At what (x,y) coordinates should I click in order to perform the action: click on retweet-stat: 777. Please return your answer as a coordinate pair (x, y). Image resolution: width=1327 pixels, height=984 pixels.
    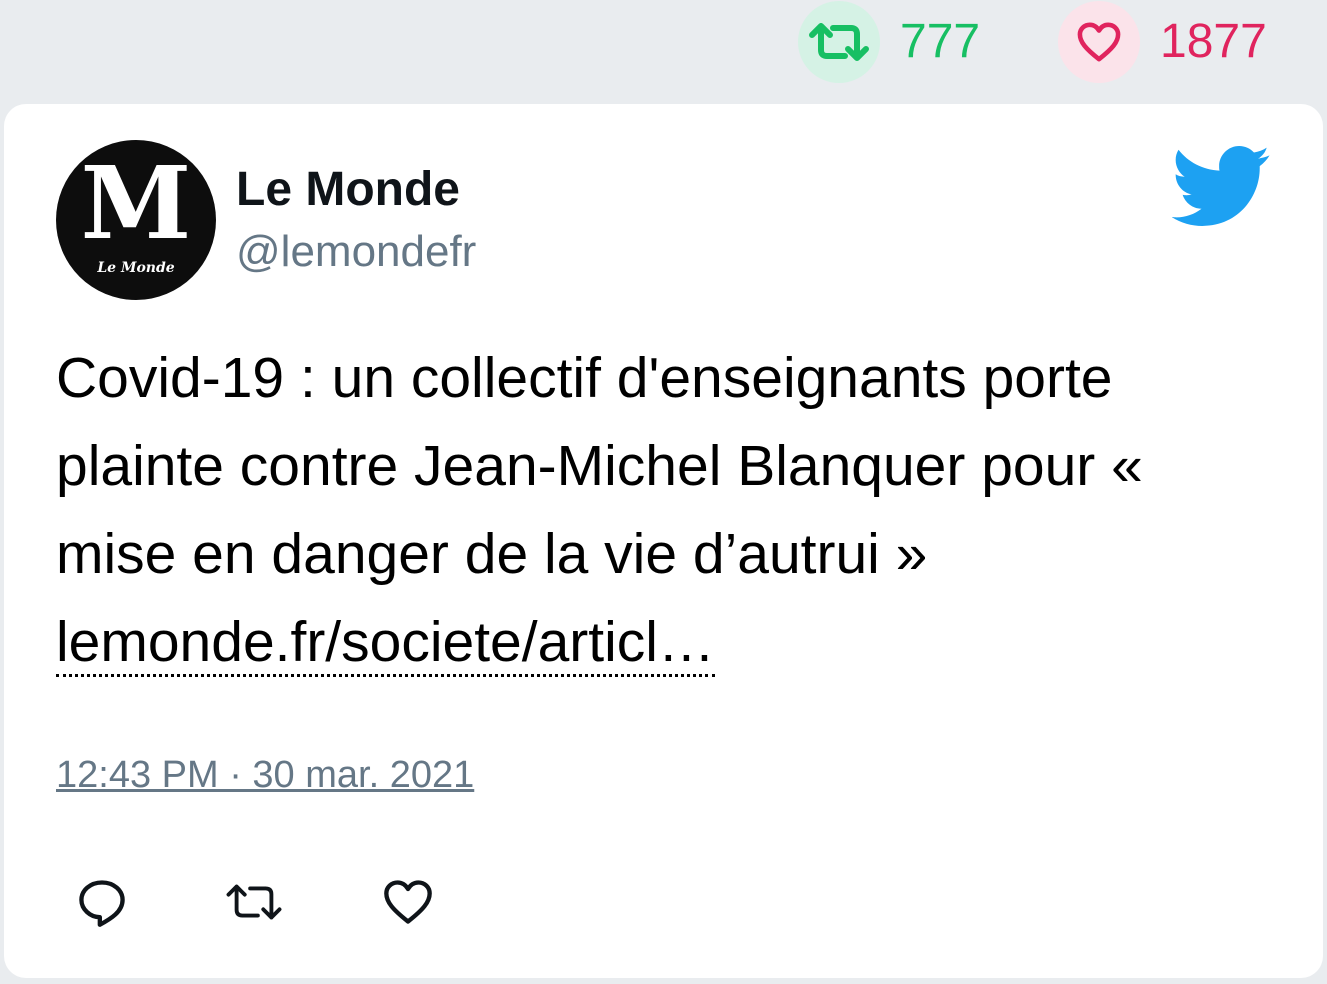
    Looking at the image, I should click on (889, 42).